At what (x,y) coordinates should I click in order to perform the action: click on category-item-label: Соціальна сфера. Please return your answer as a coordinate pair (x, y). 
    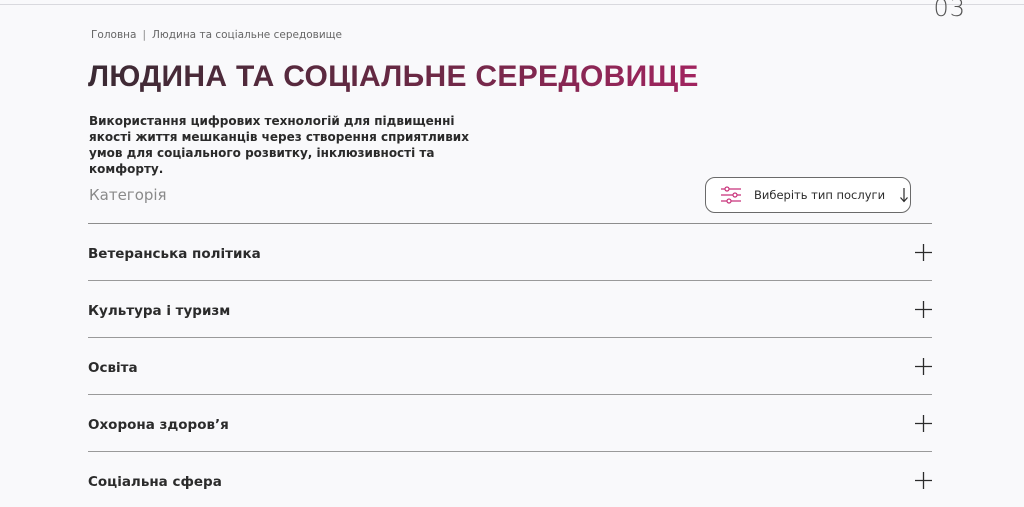
    Looking at the image, I should click on (155, 482).